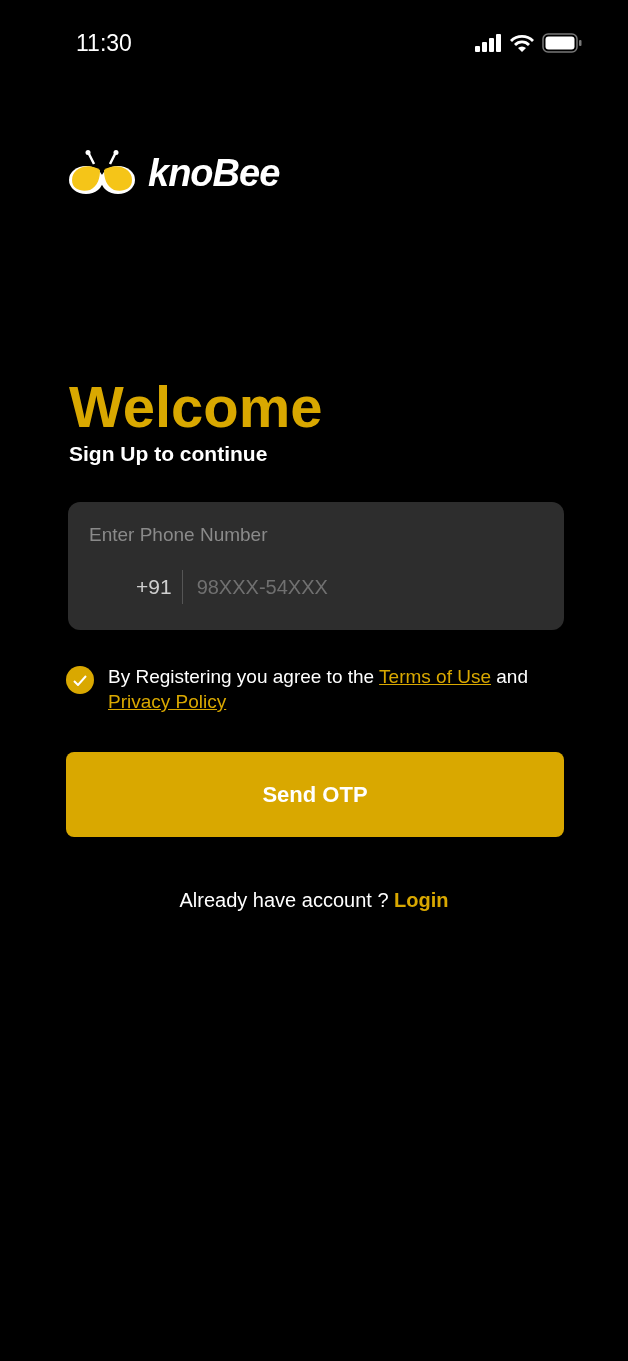  Describe the element at coordinates (562, 43) in the screenshot. I see `battery-icon` at that location.